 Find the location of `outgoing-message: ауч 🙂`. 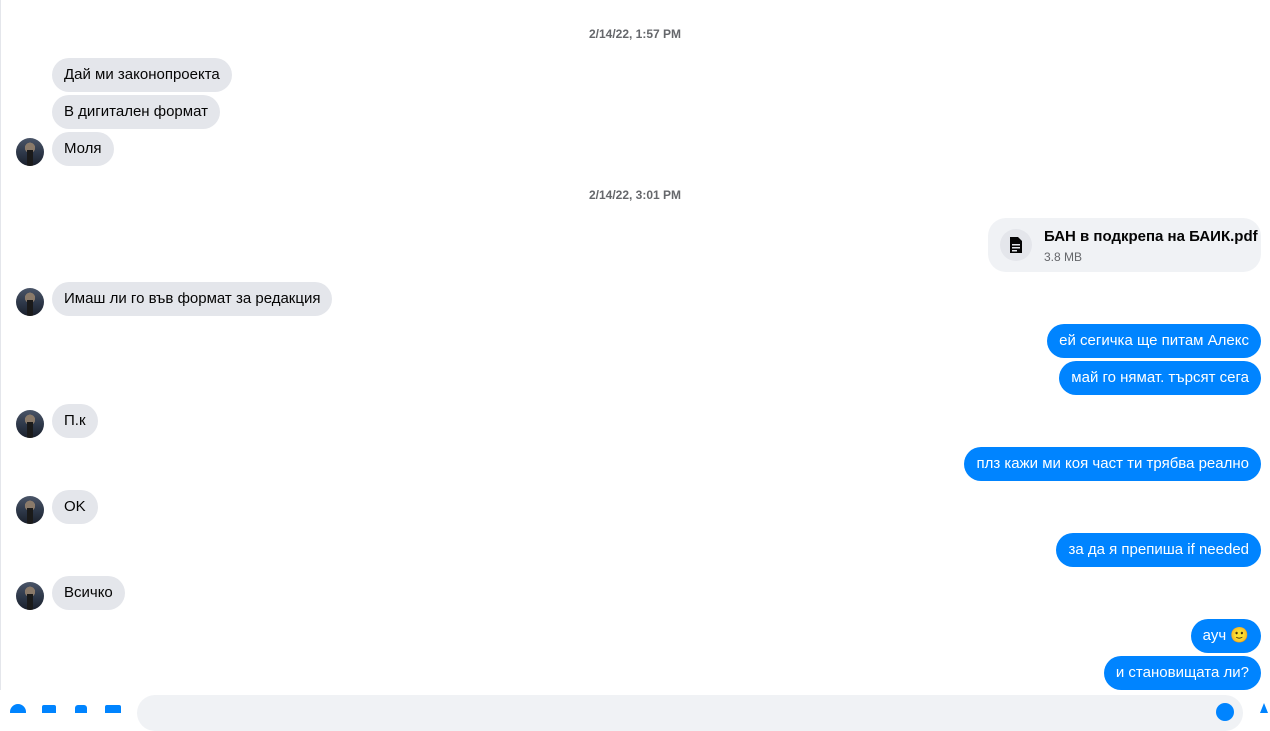

outgoing-message: ауч 🙂 is located at coordinates (1225, 636).